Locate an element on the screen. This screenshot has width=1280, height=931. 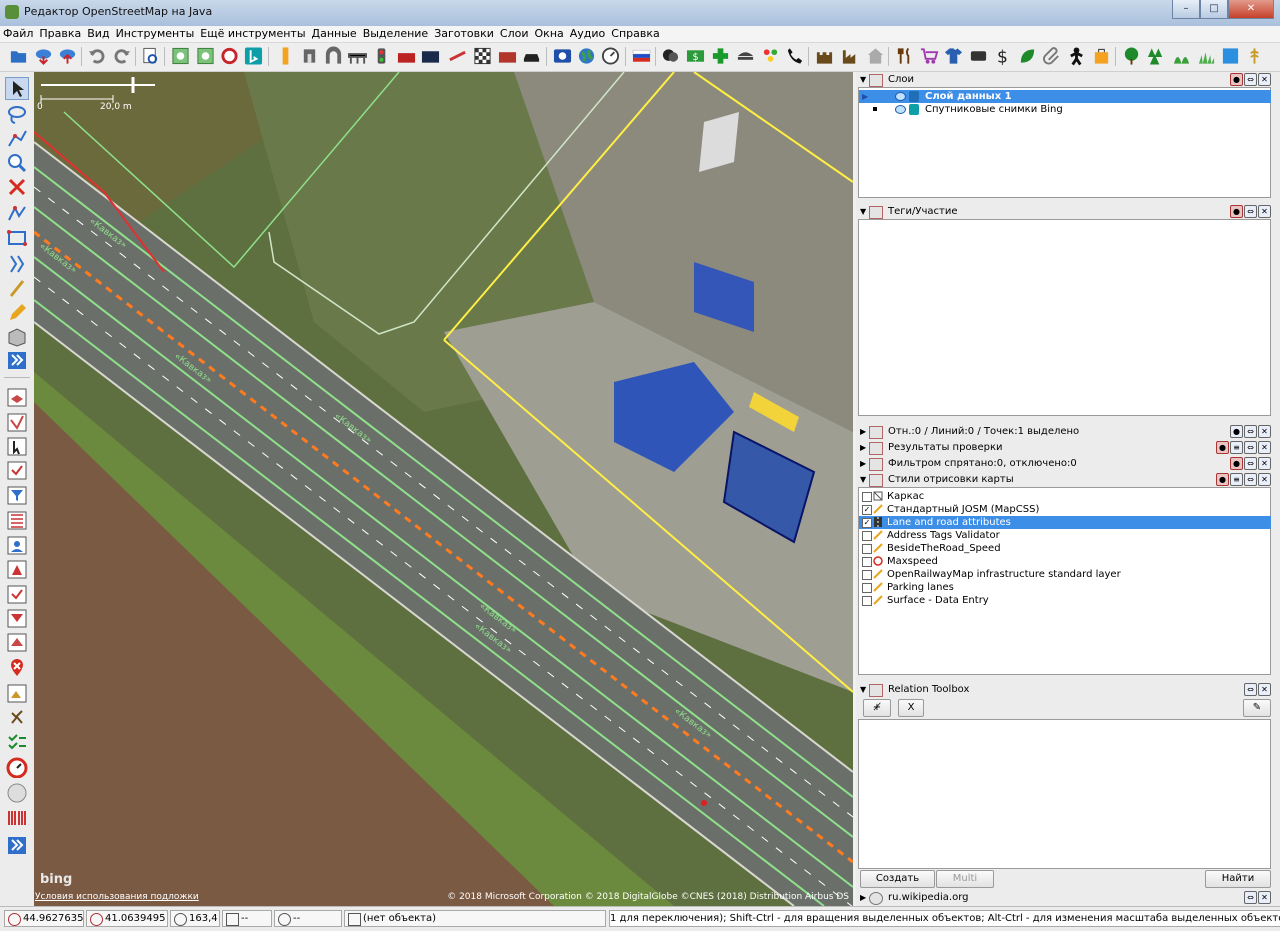
properties-toggle-icon is located at coordinates (17, 422).